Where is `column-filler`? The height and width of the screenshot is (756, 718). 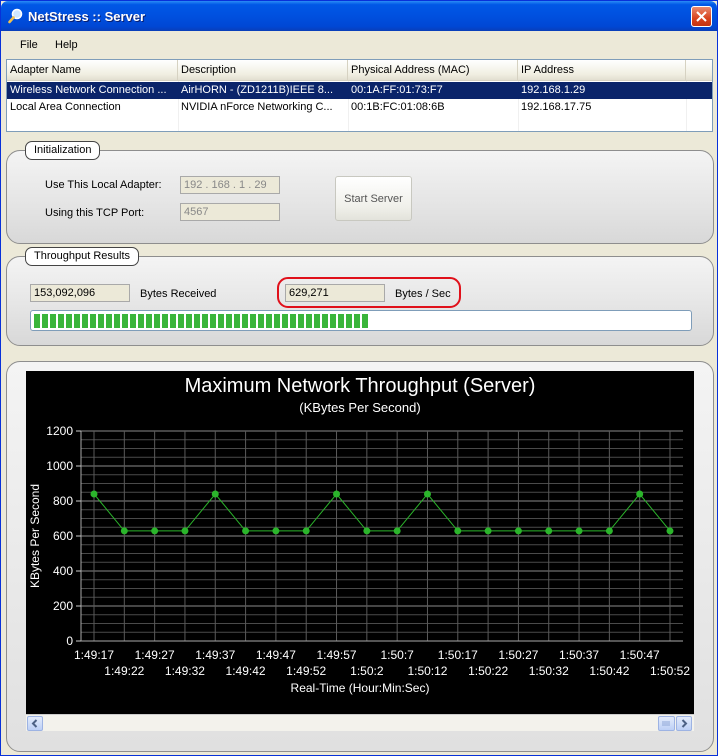
column-filler is located at coordinates (699, 70).